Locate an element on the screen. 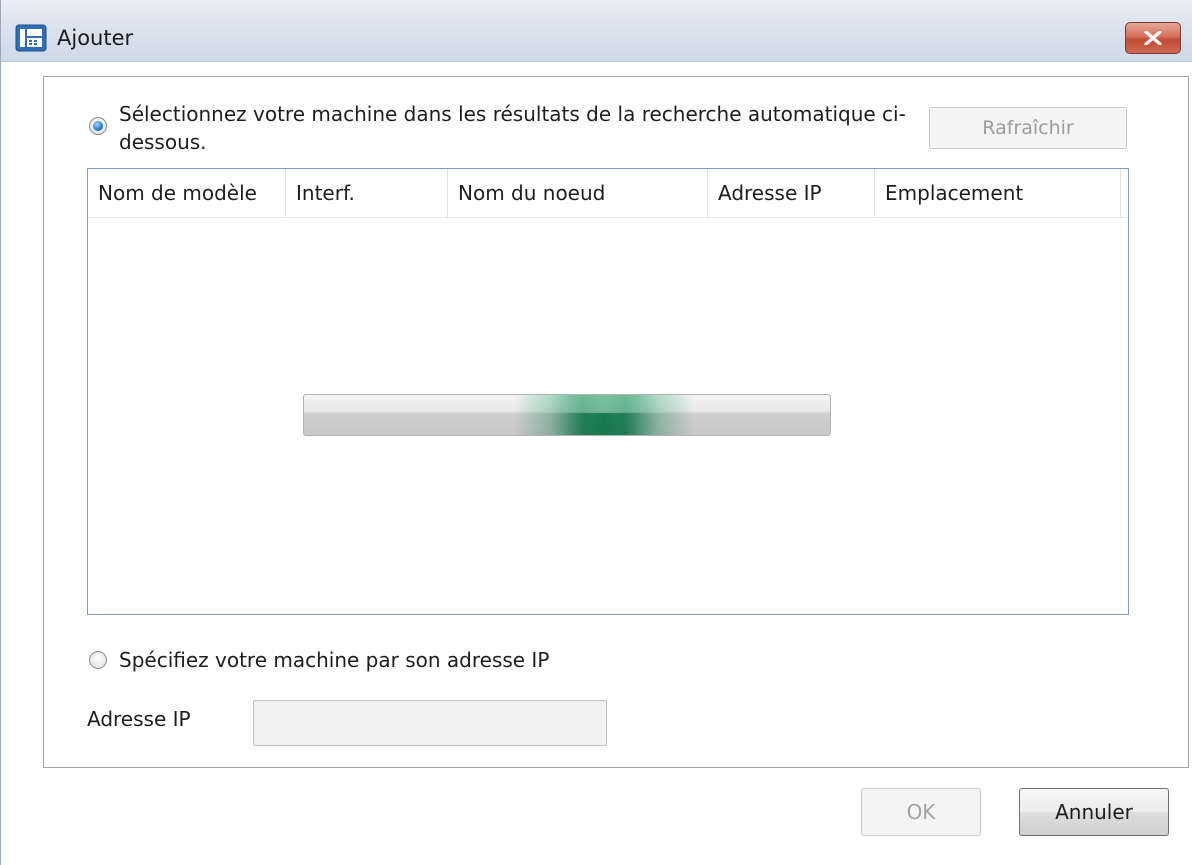 This screenshot has height=865, width=1192. column-header-ip-address: Adresse IP is located at coordinates (791, 193).